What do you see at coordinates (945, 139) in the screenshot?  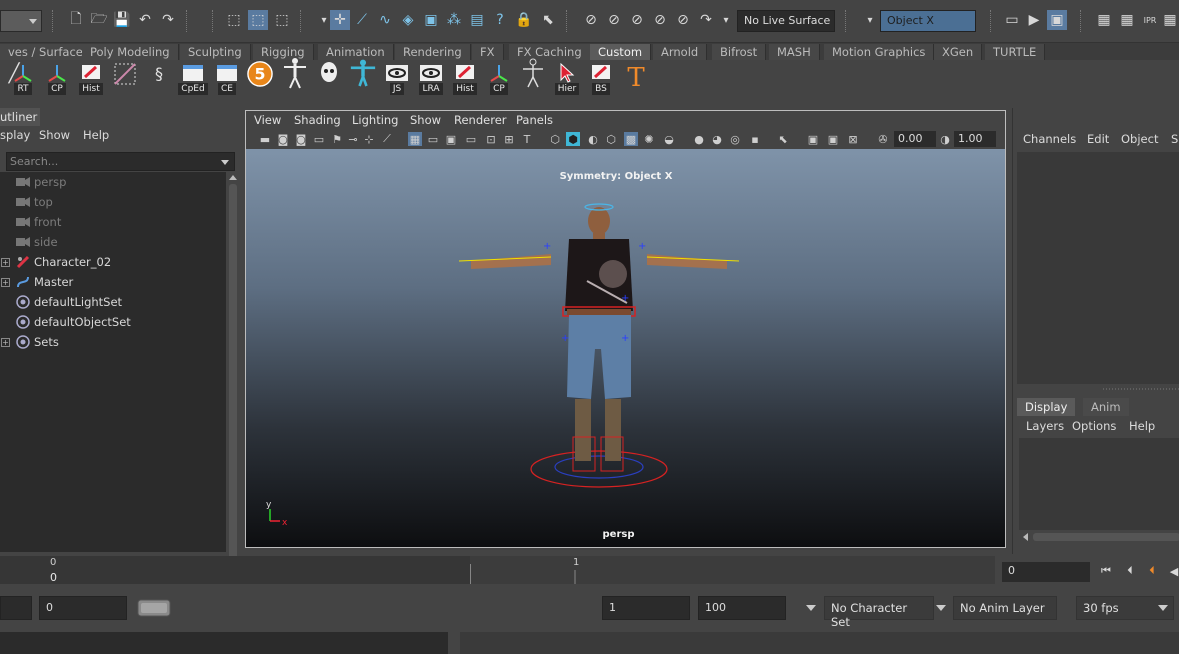 I see `gamma-icon: ◑` at bounding box center [945, 139].